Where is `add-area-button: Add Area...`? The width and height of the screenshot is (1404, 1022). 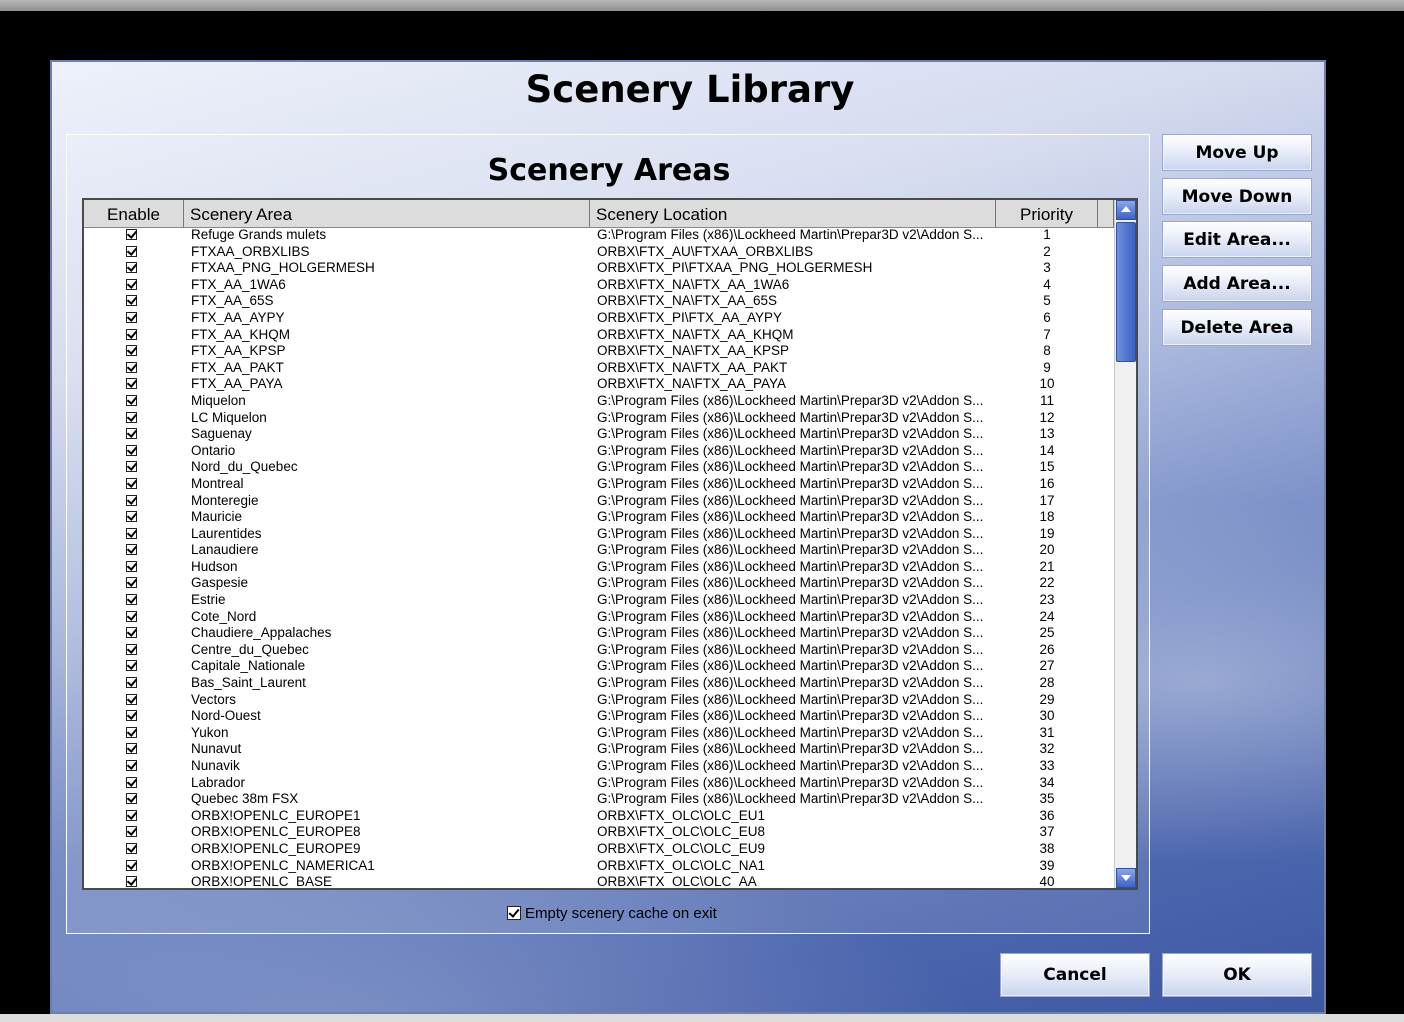 add-area-button: Add Area... is located at coordinates (1237, 283).